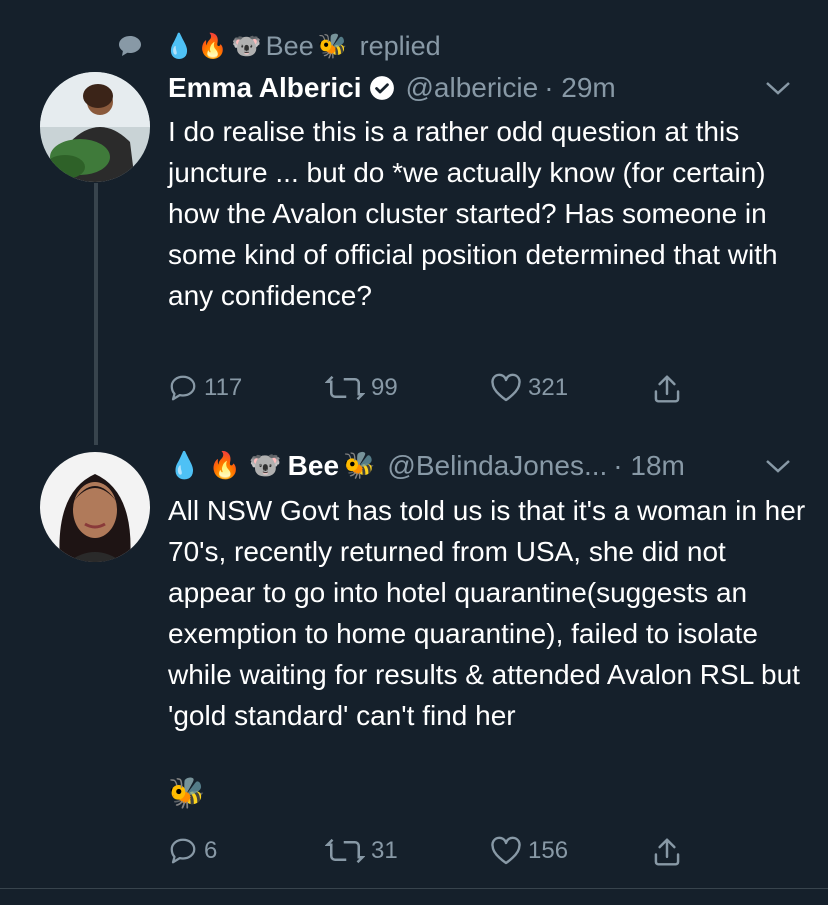 Image resolution: width=828 pixels, height=905 pixels. What do you see at coordinates (400, 45) in the screenshot?
I see `replied-label: replied` at bounding box center [400, 45].